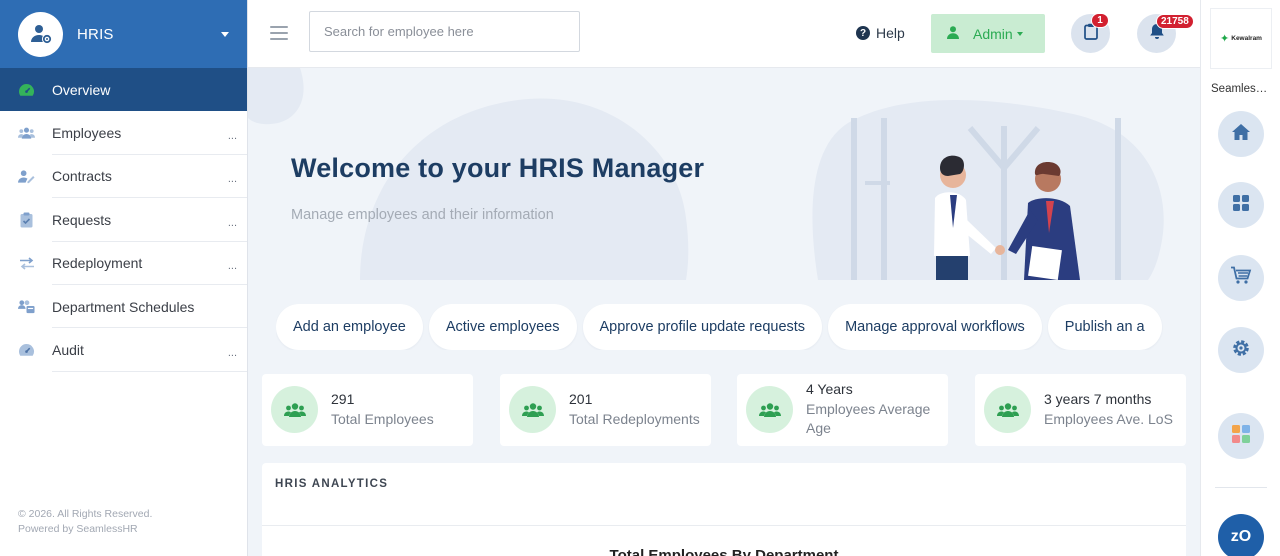 This screenshot has width=1280, height=556. I want to click on exchange-icon, so click(26, 263).